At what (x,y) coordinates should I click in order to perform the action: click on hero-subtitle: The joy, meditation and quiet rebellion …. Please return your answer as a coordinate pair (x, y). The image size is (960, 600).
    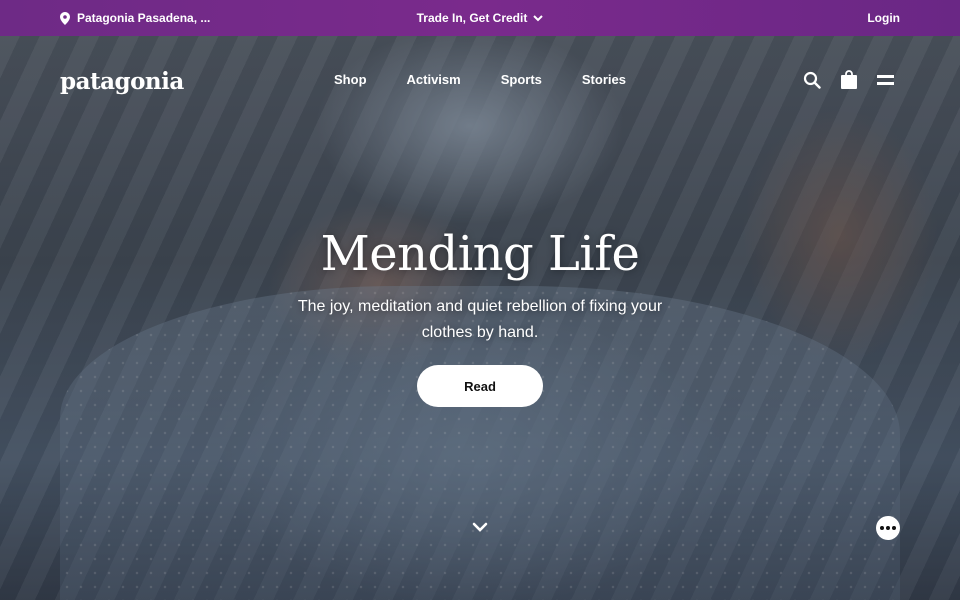
    Looking at the image, I should click on (480, 319).